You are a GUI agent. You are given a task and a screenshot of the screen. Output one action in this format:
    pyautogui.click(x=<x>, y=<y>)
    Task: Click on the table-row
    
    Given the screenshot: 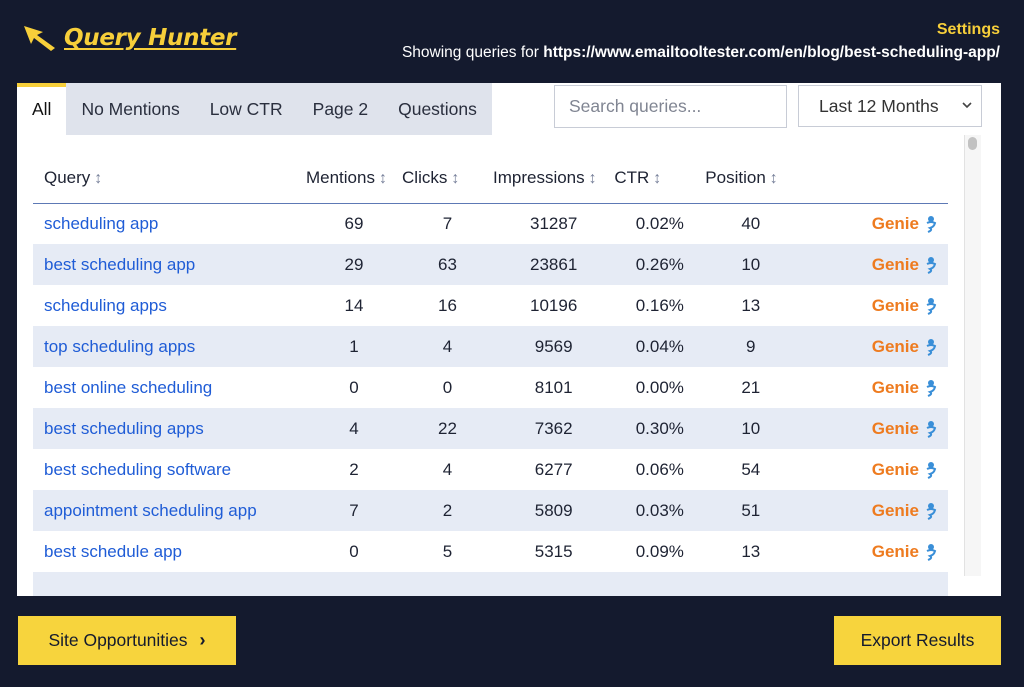 What is the action you would take?
    pyautogui.click(x=490, y=584)
    